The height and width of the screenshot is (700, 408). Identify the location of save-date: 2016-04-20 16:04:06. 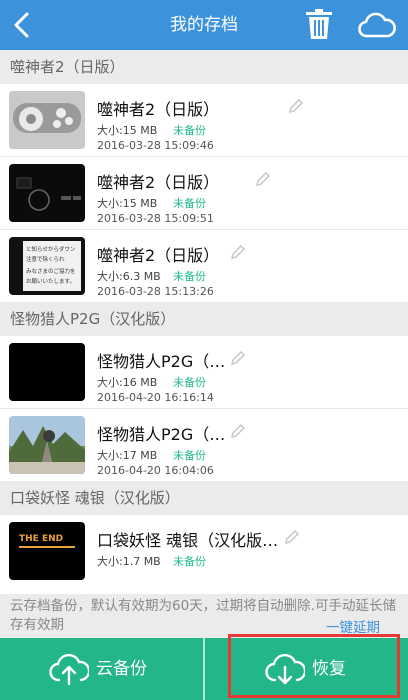
(155, 470).